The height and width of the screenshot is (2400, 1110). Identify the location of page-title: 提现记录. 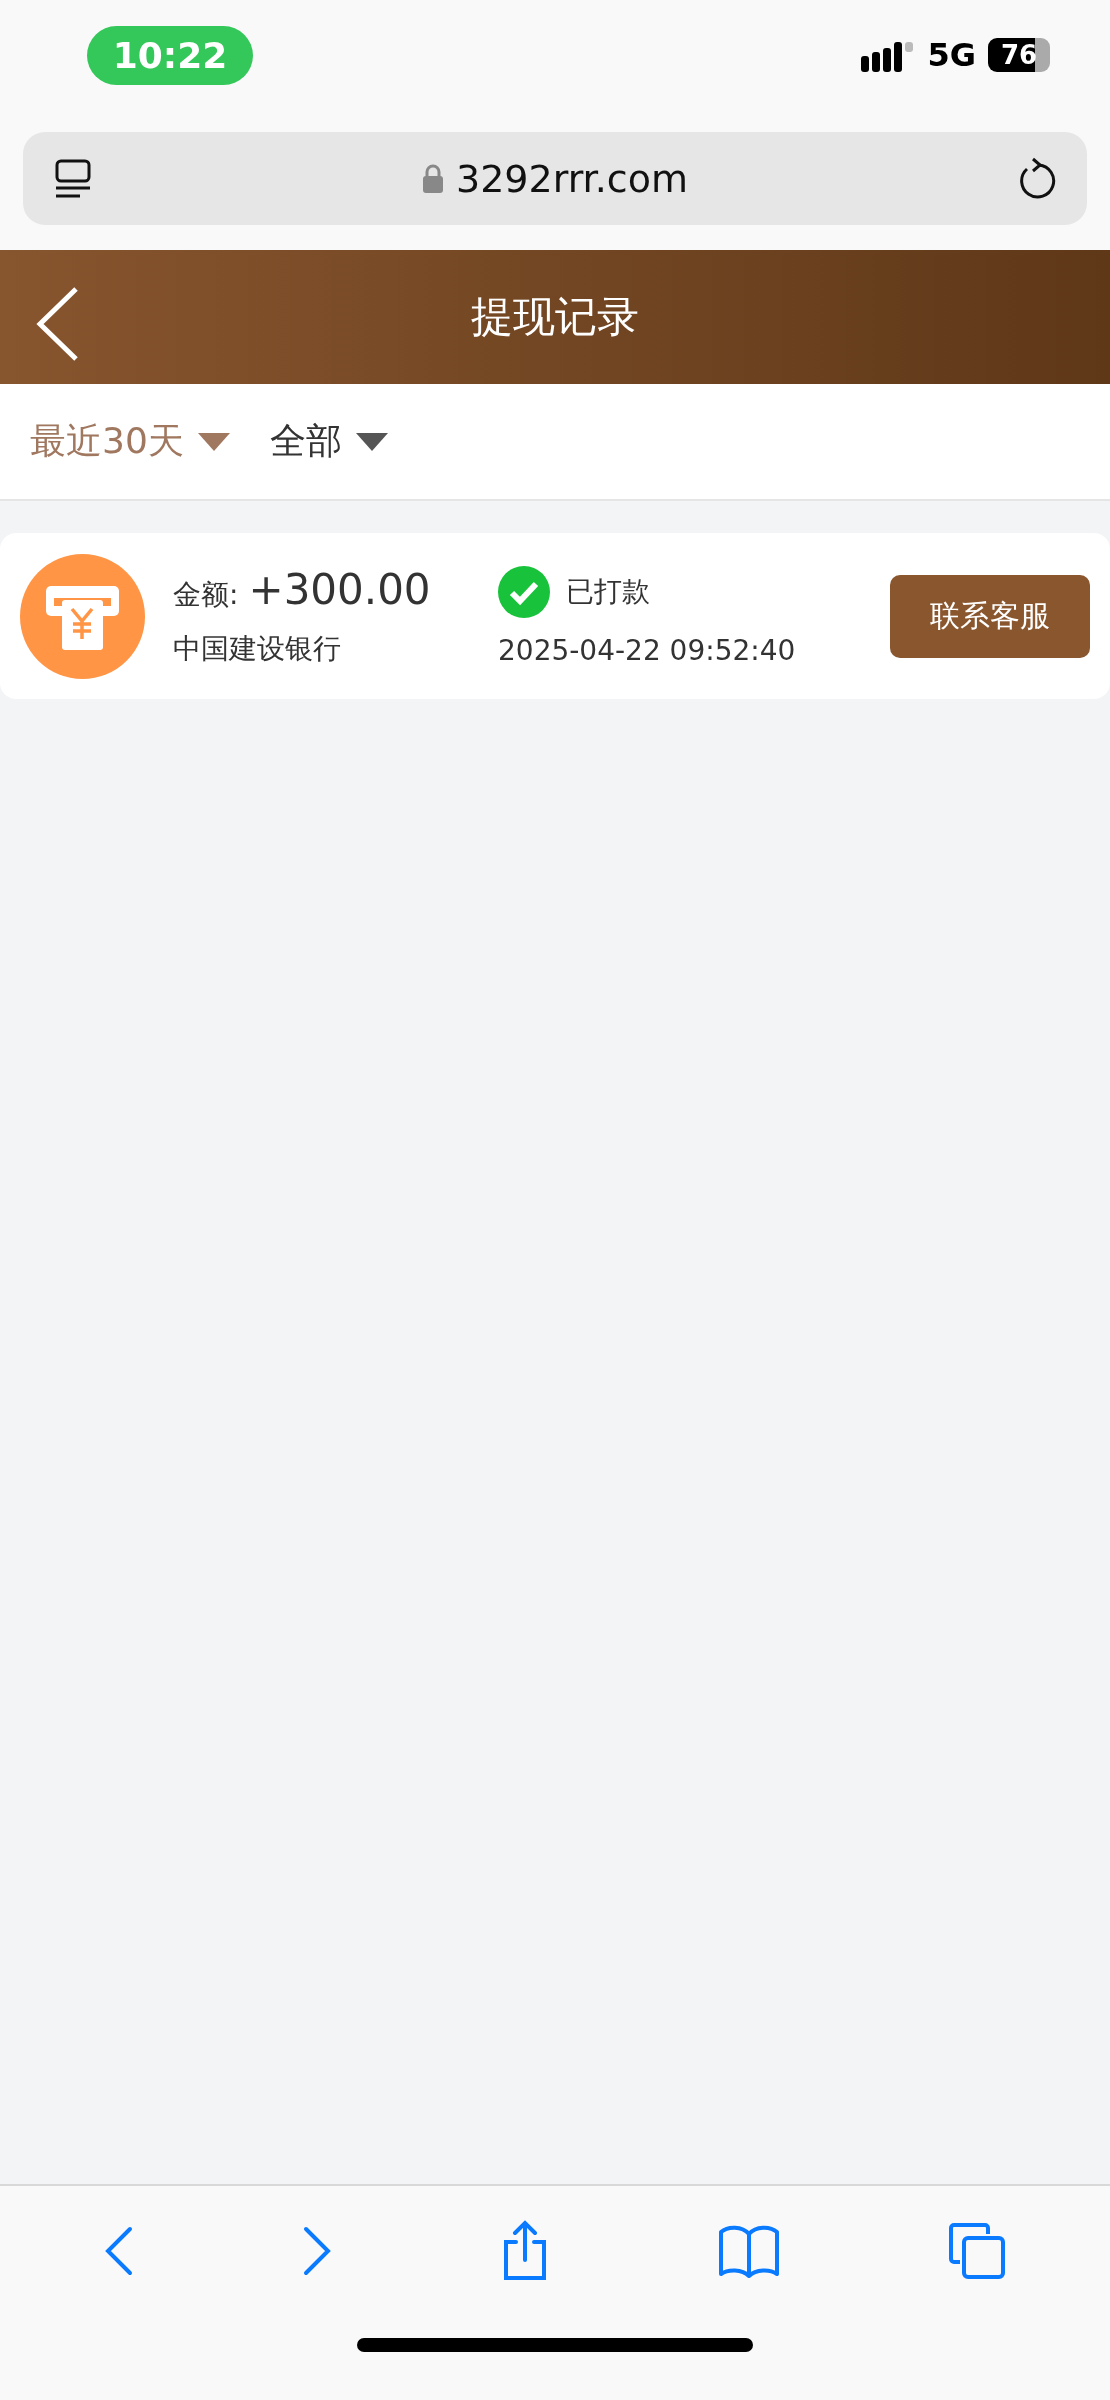
(555, 317).